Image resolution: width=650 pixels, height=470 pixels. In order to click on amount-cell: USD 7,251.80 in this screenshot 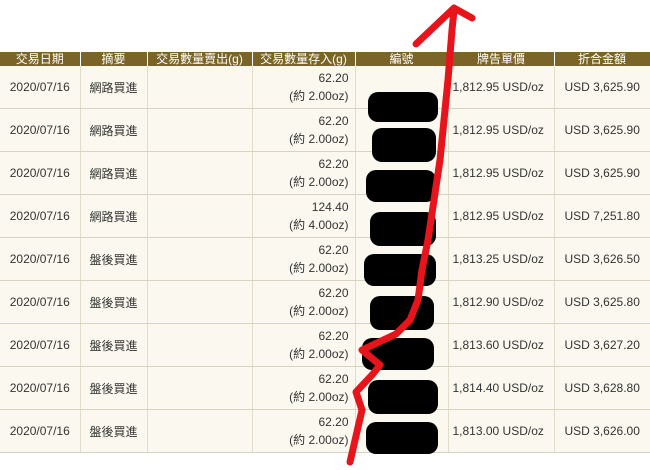, I will do `click(602, 216)`.